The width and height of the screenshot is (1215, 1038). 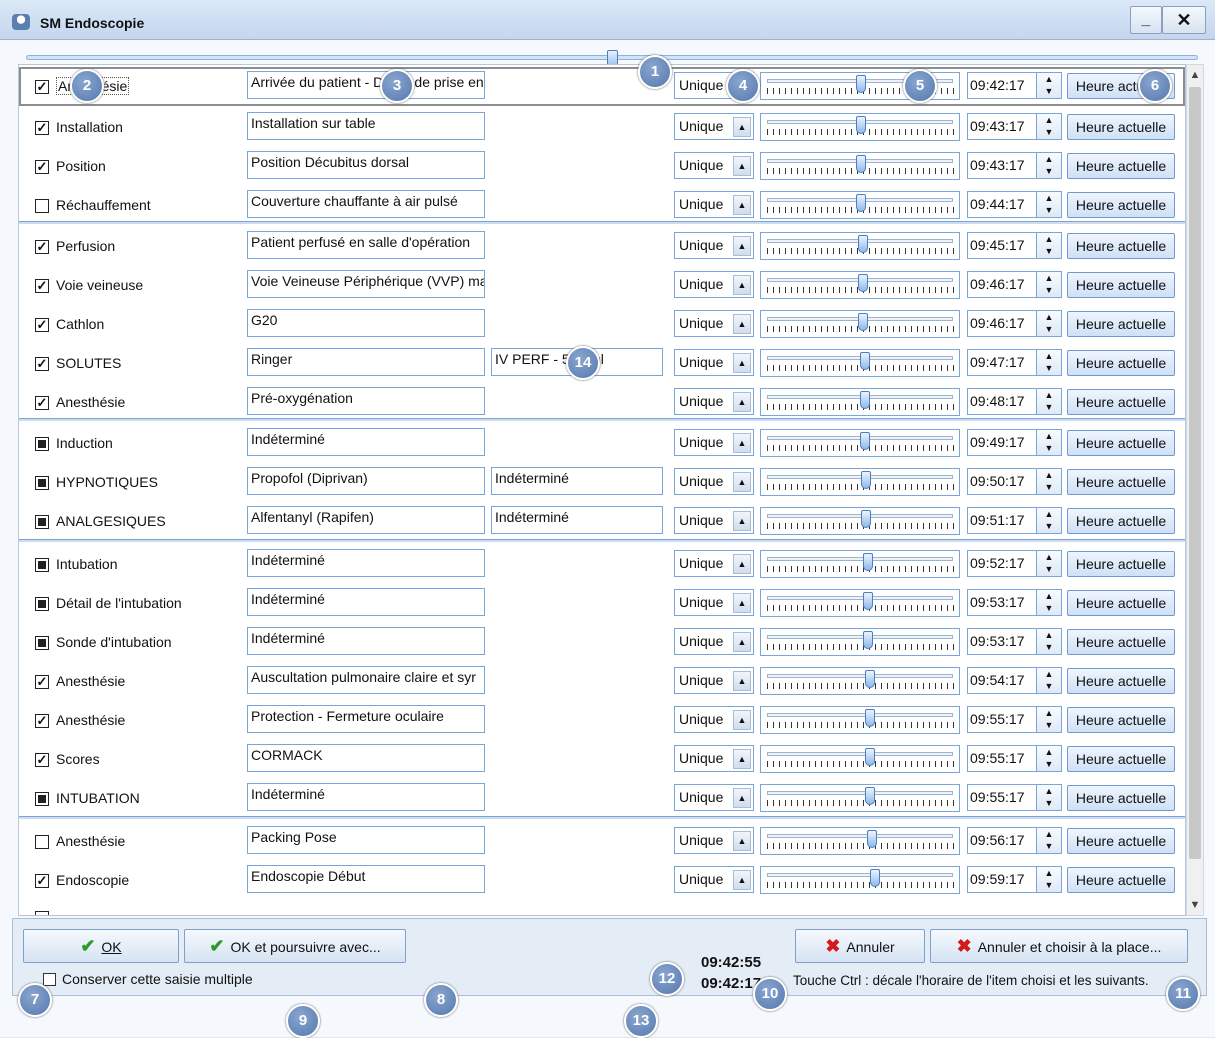 I want to click on time-field: 09:48:17, so click(x=1002, y=401).